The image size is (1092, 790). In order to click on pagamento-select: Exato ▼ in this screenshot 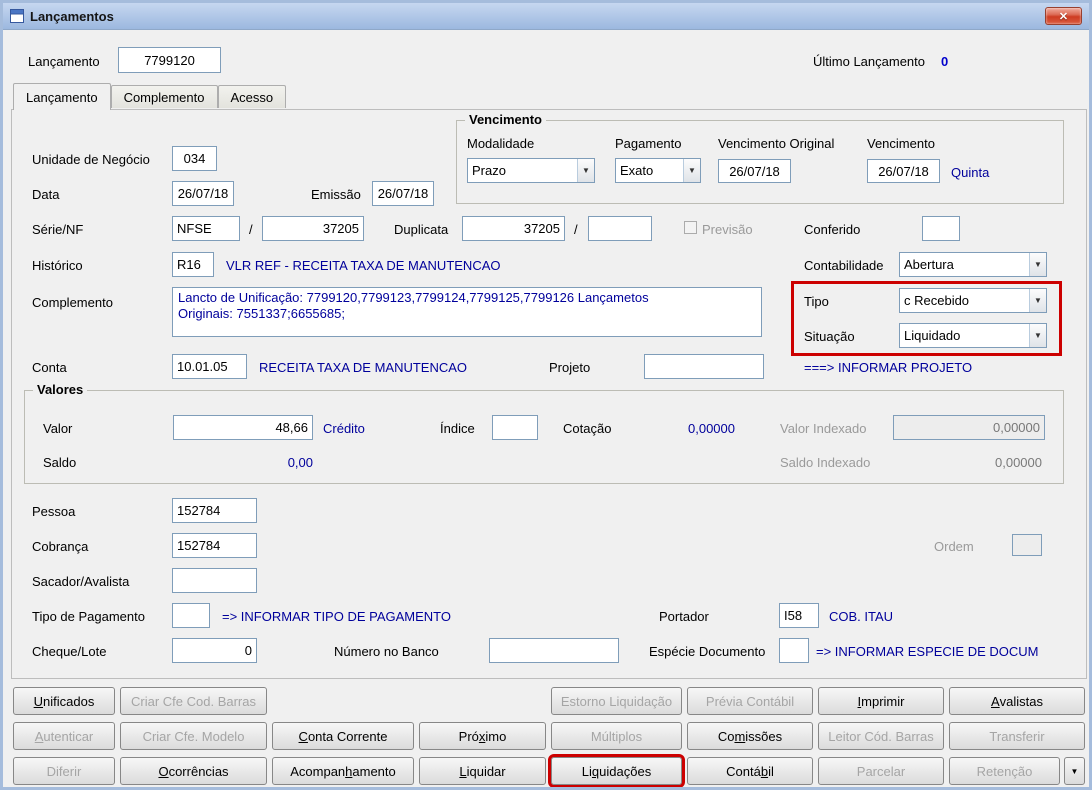, I will do `click(658, 170)`.